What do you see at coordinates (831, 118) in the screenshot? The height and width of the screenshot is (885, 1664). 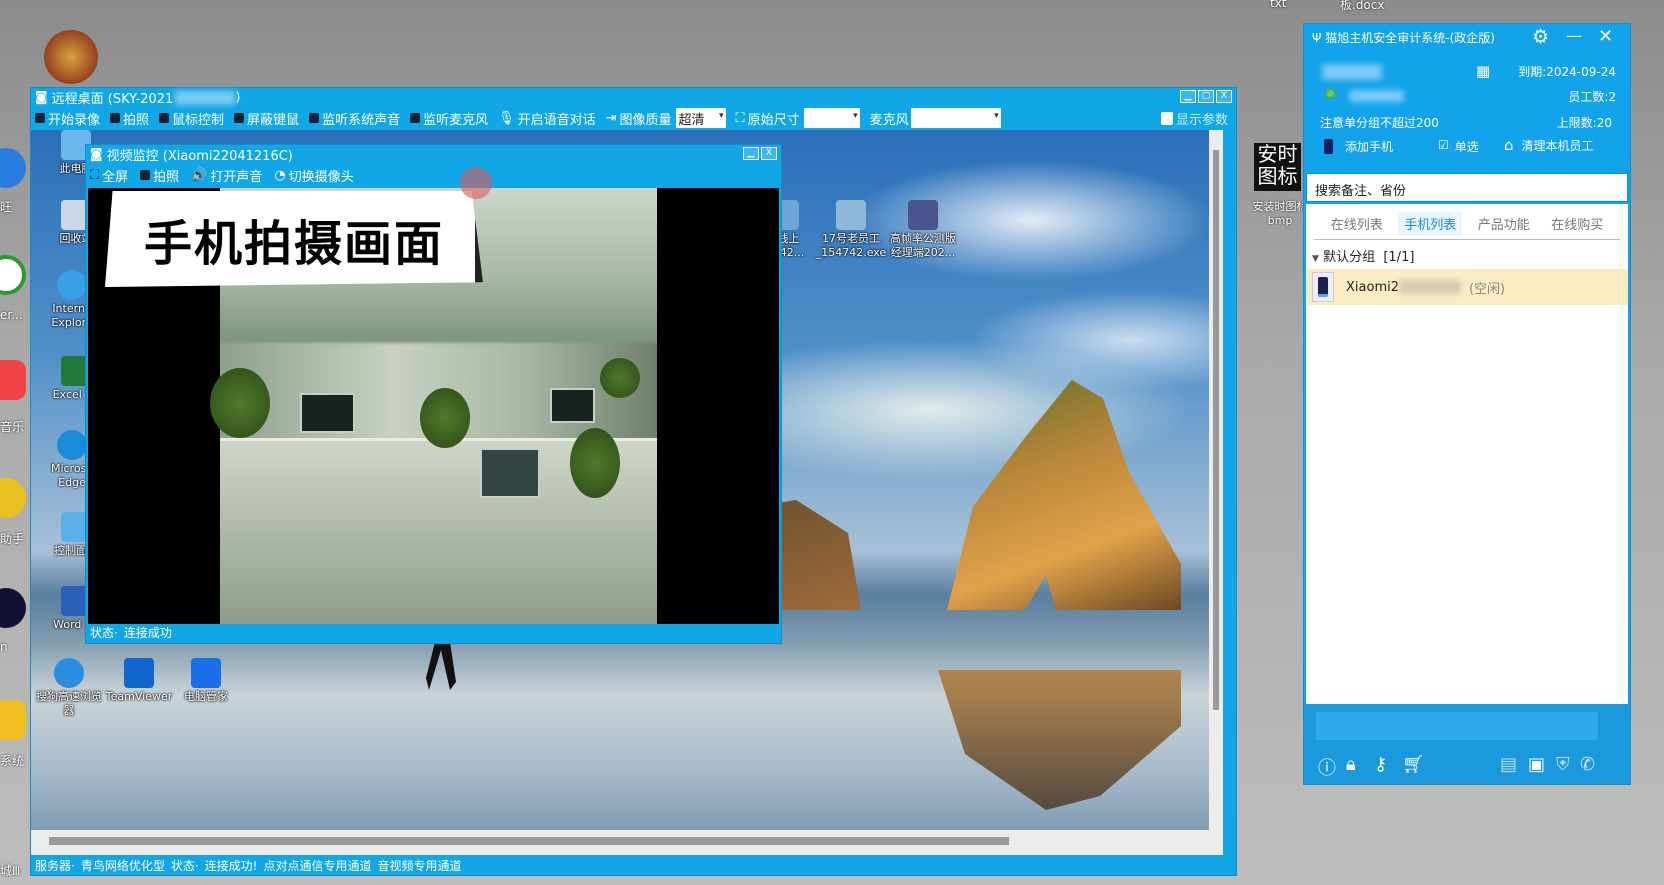 I see `size-select` at bounding box center [831, 118].